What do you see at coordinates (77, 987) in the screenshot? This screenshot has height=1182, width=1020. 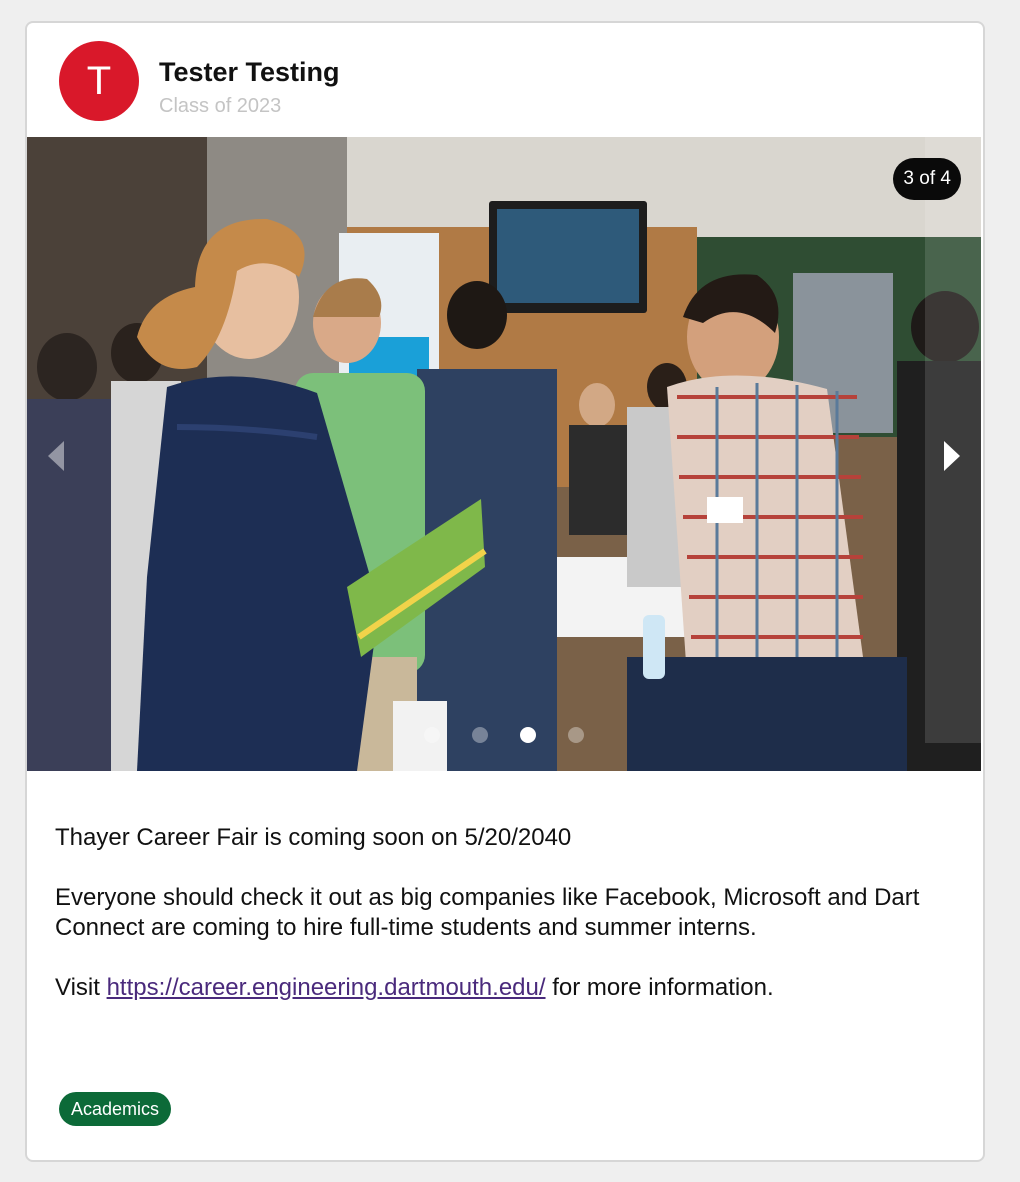 I see `visit-prefix: Visit` at bounding box center [77, 987].